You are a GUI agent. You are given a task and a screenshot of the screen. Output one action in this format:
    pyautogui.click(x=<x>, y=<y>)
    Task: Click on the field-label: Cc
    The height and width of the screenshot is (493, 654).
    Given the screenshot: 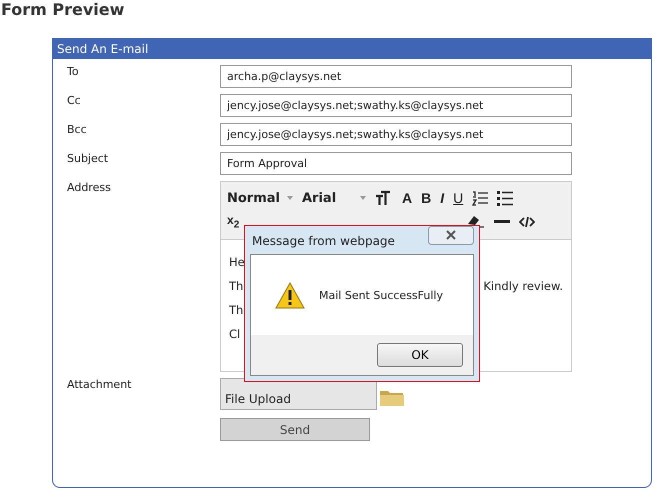 What is the action you would take?
    pyautogui.click(x=74, y=101)
    